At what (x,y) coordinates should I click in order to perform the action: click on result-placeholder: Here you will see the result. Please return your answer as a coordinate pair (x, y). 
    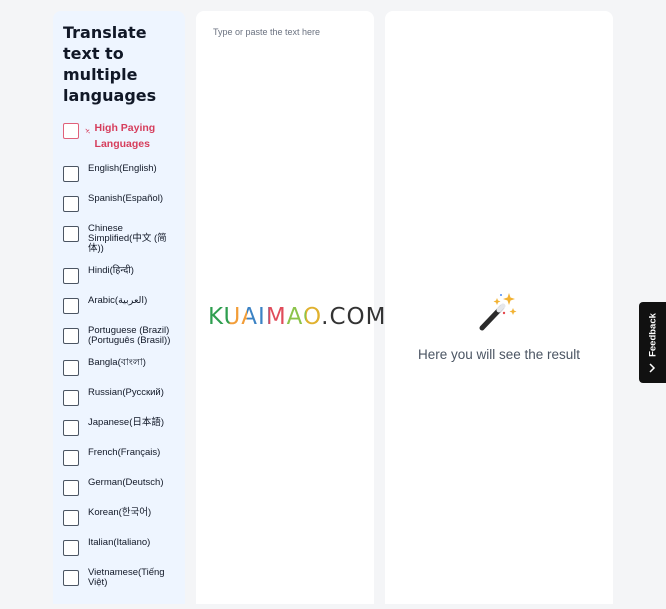
    Looking at the image, I should click on (499, 354).